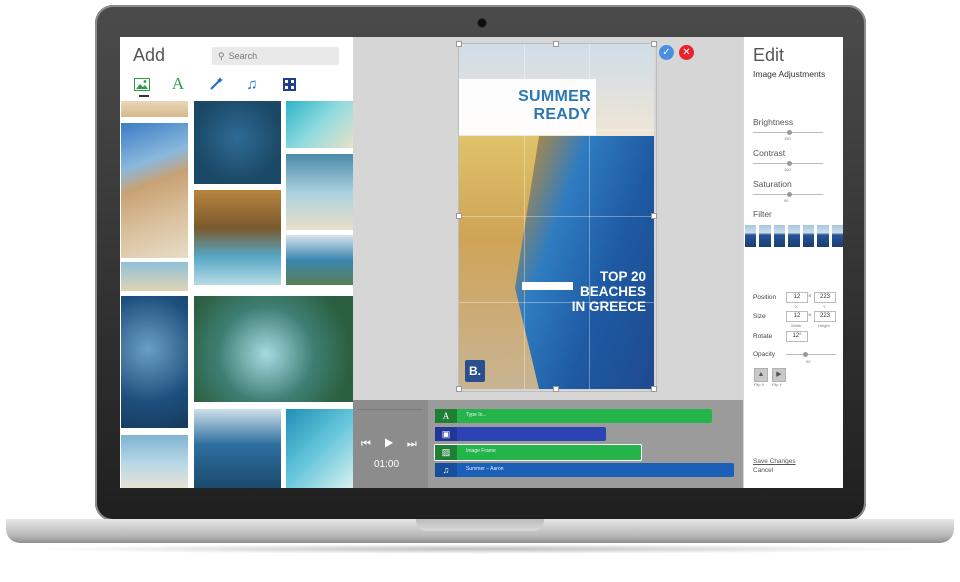 This screenshot has width=960, height=582. Describe the element at coordinates (275, 56) in the screenshot. I see `search-input: ⚲ Search` at that location.